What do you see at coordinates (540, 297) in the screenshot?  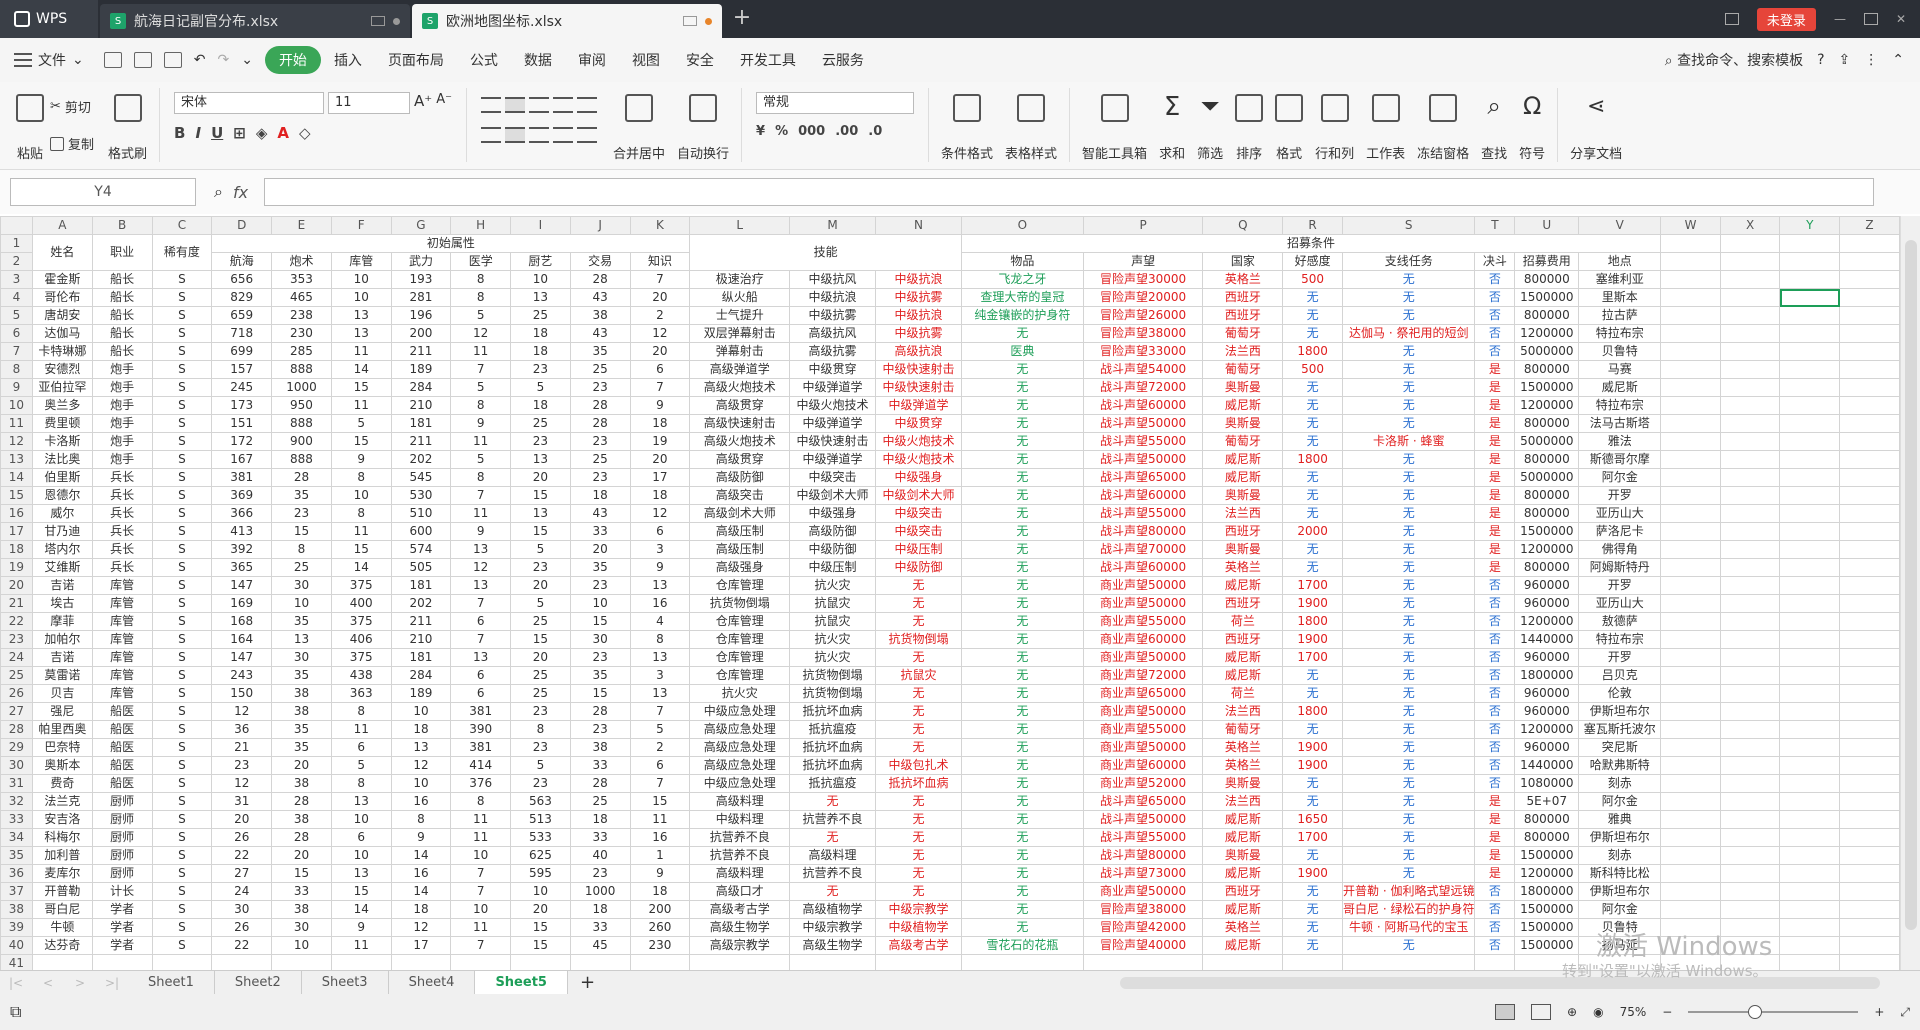 I see `cell: 13` at bounding box center [540, 297].